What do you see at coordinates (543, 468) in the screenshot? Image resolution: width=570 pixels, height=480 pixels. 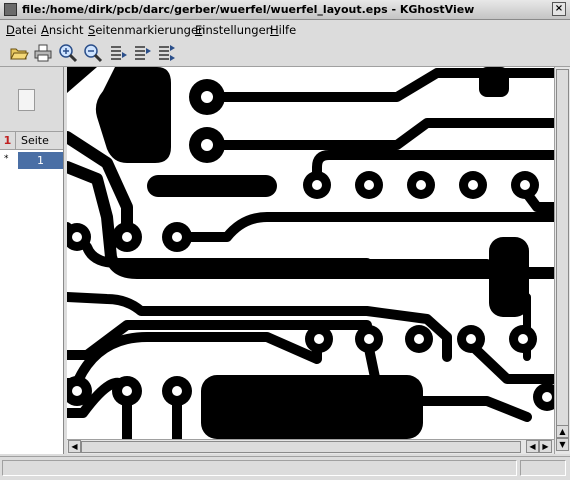 I see `status-field-secondary` at bounding box center [543, 468].